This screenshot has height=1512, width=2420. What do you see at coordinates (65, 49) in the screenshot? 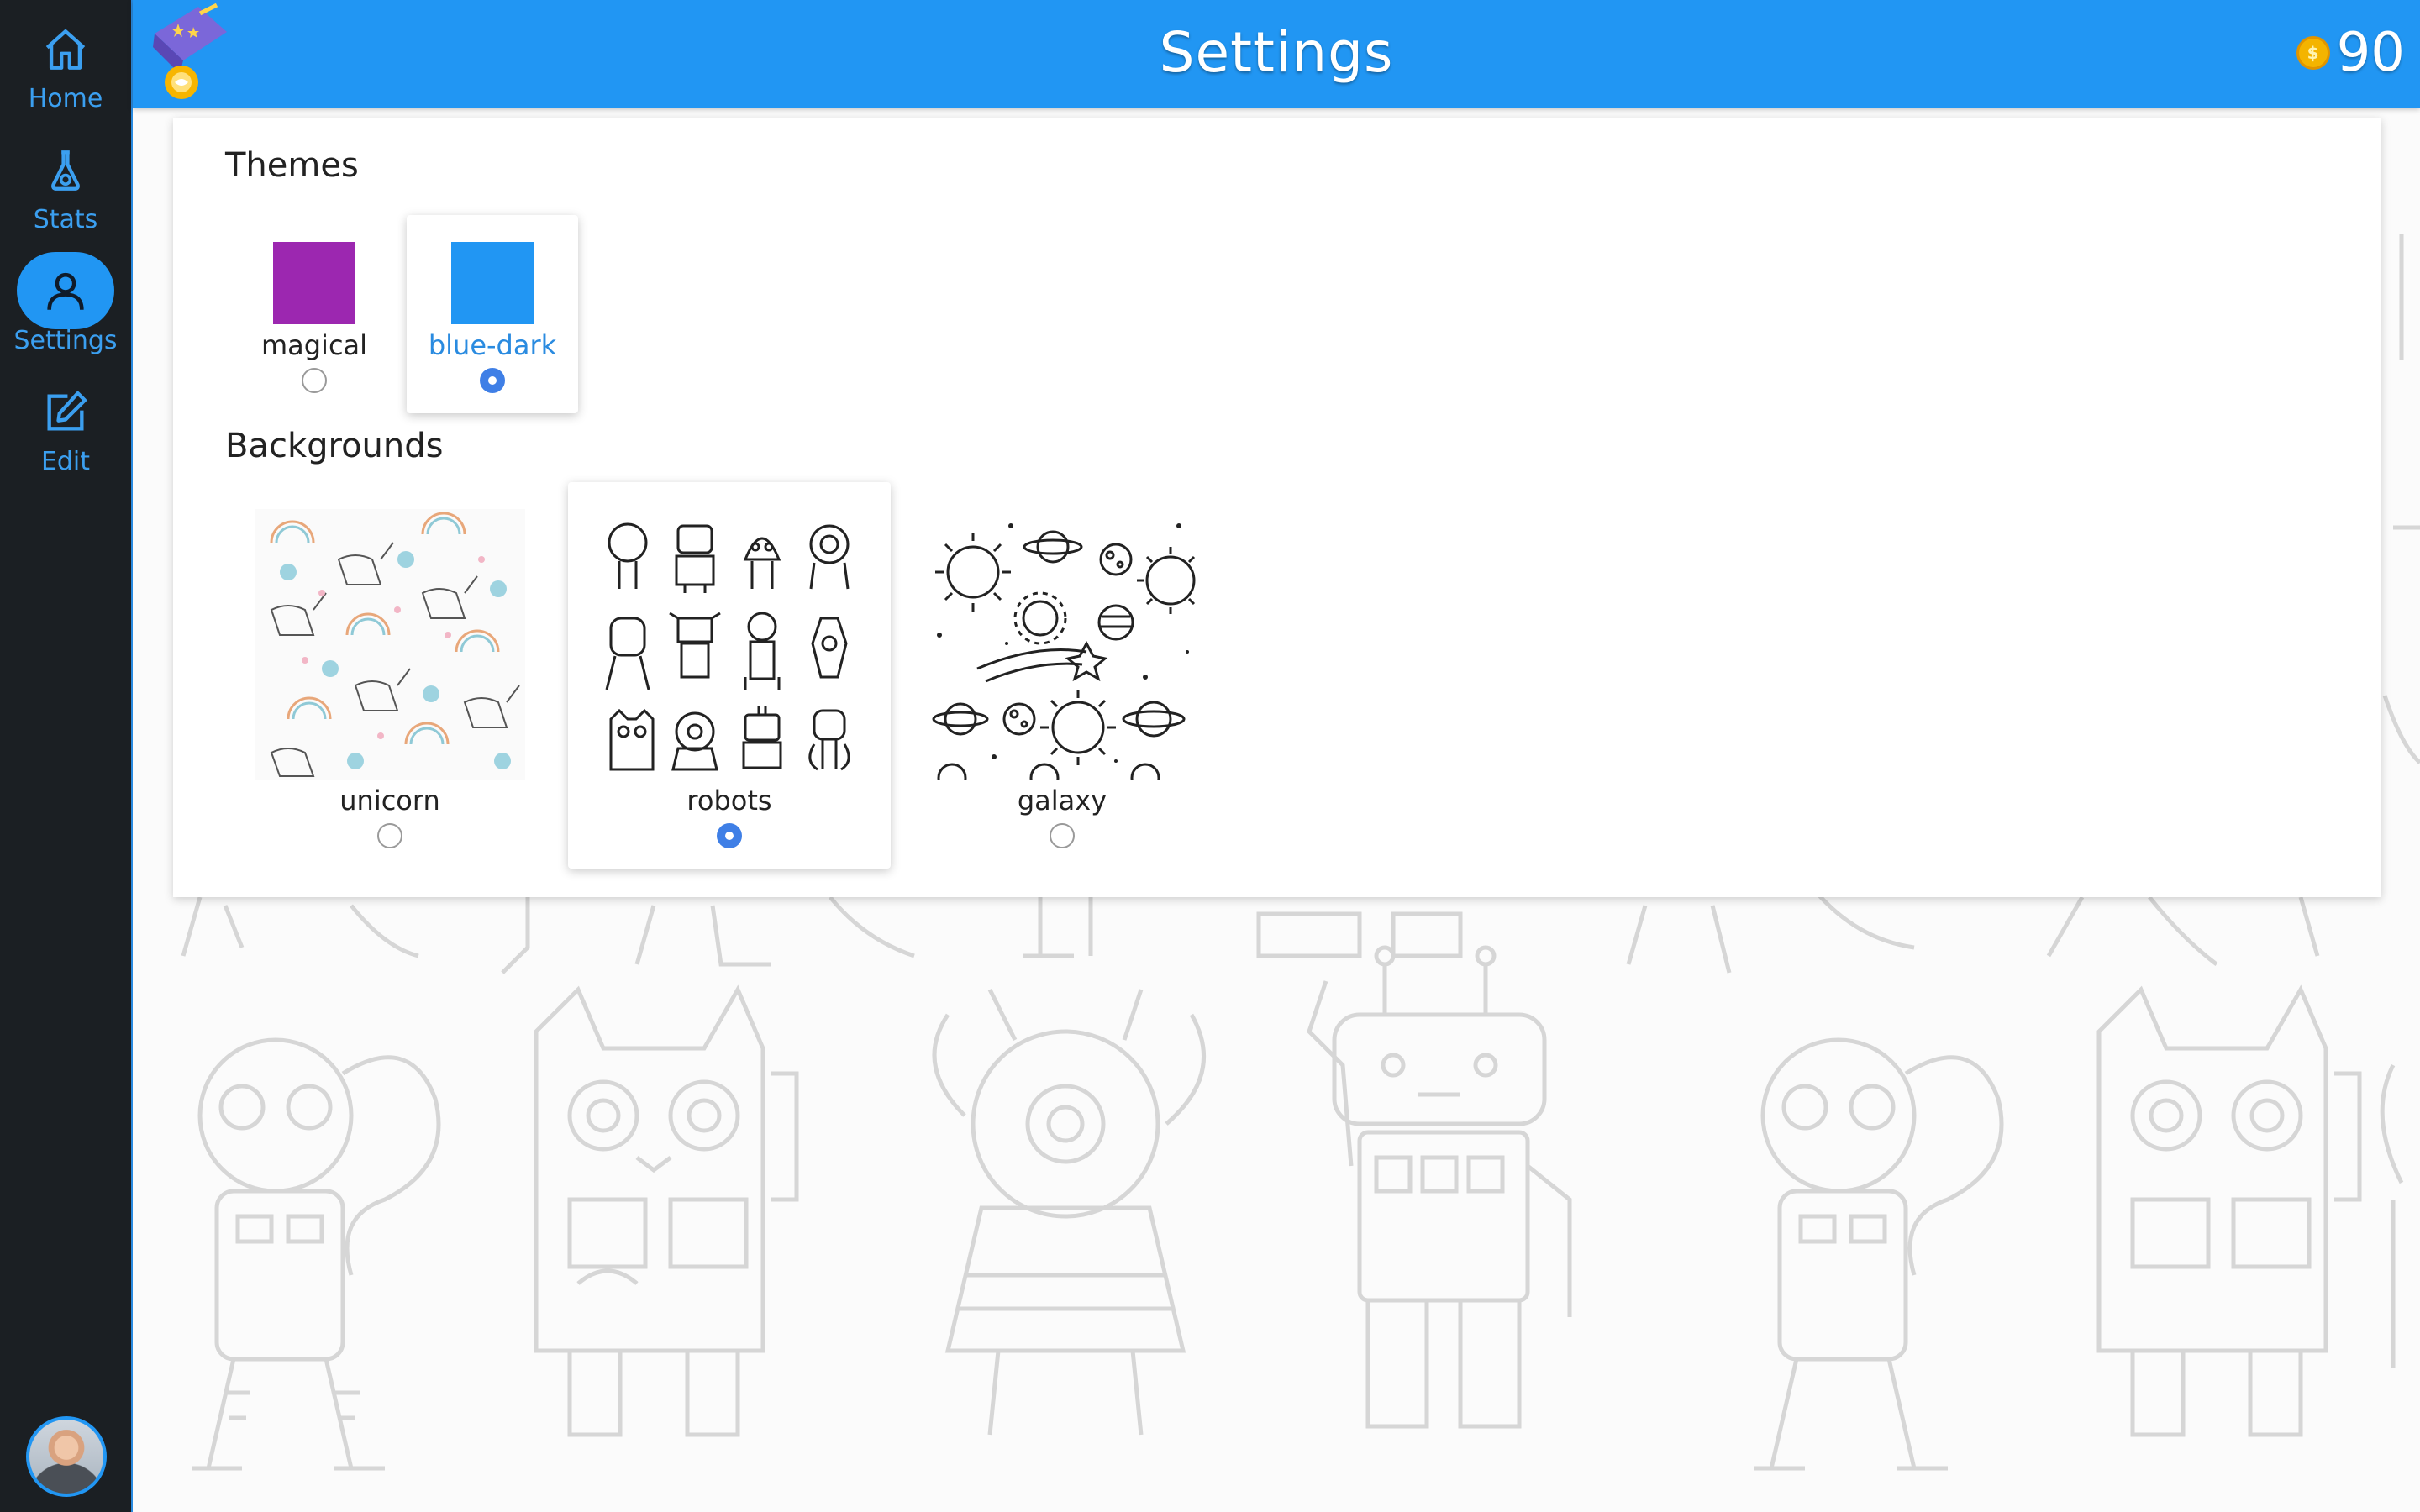
I see `home-icon` at bounding box center [65, 49].